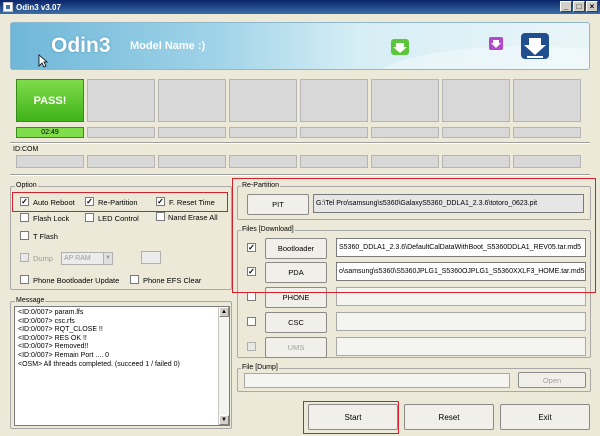 Image resolution: width=600 pixels, height=436 pixels. What do you see at coordinates (193, 217) in the screenshot?
I see `nand-erase-all-label: Nand Erase All` at bounding box center [193, 217].